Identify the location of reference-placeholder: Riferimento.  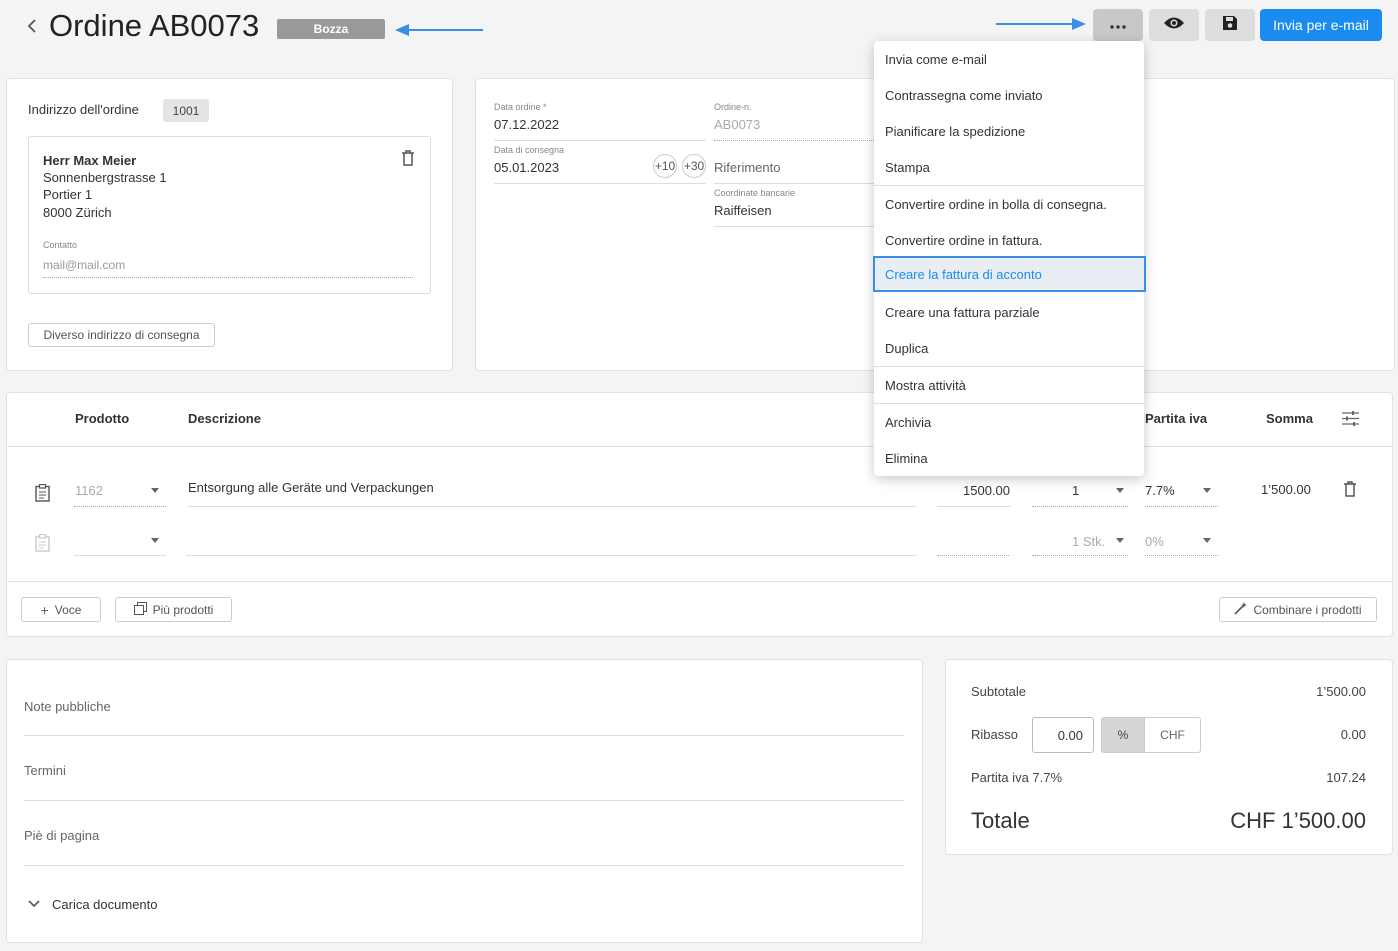
(747, 167).